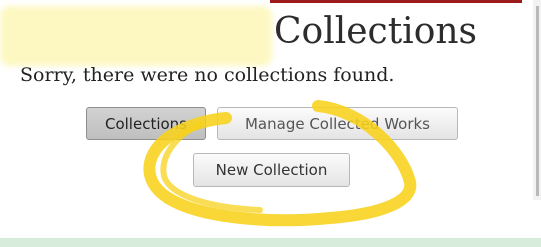 The image size is (541, 247). I want to click on empty-collections-message: Sorry, there were no collections found., so click(207, 75).